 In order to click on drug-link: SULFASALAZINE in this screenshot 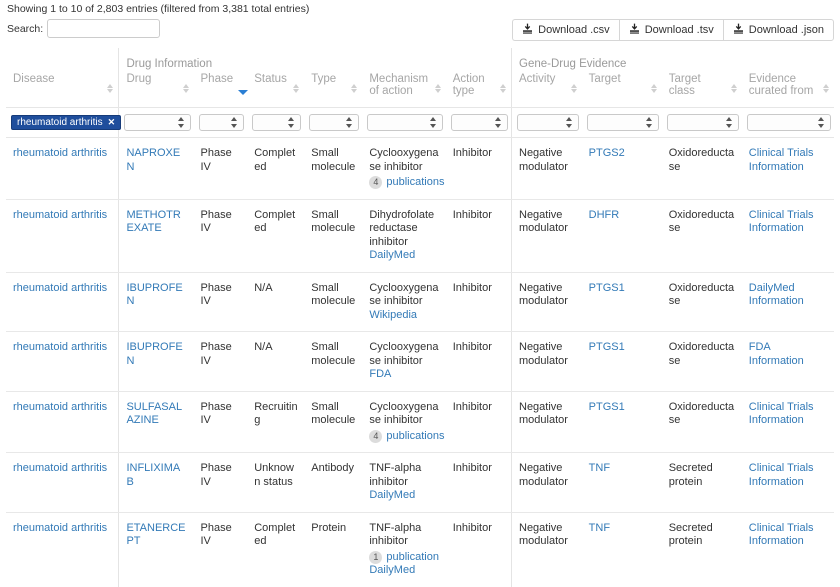, I will do `click(154, 414)`.